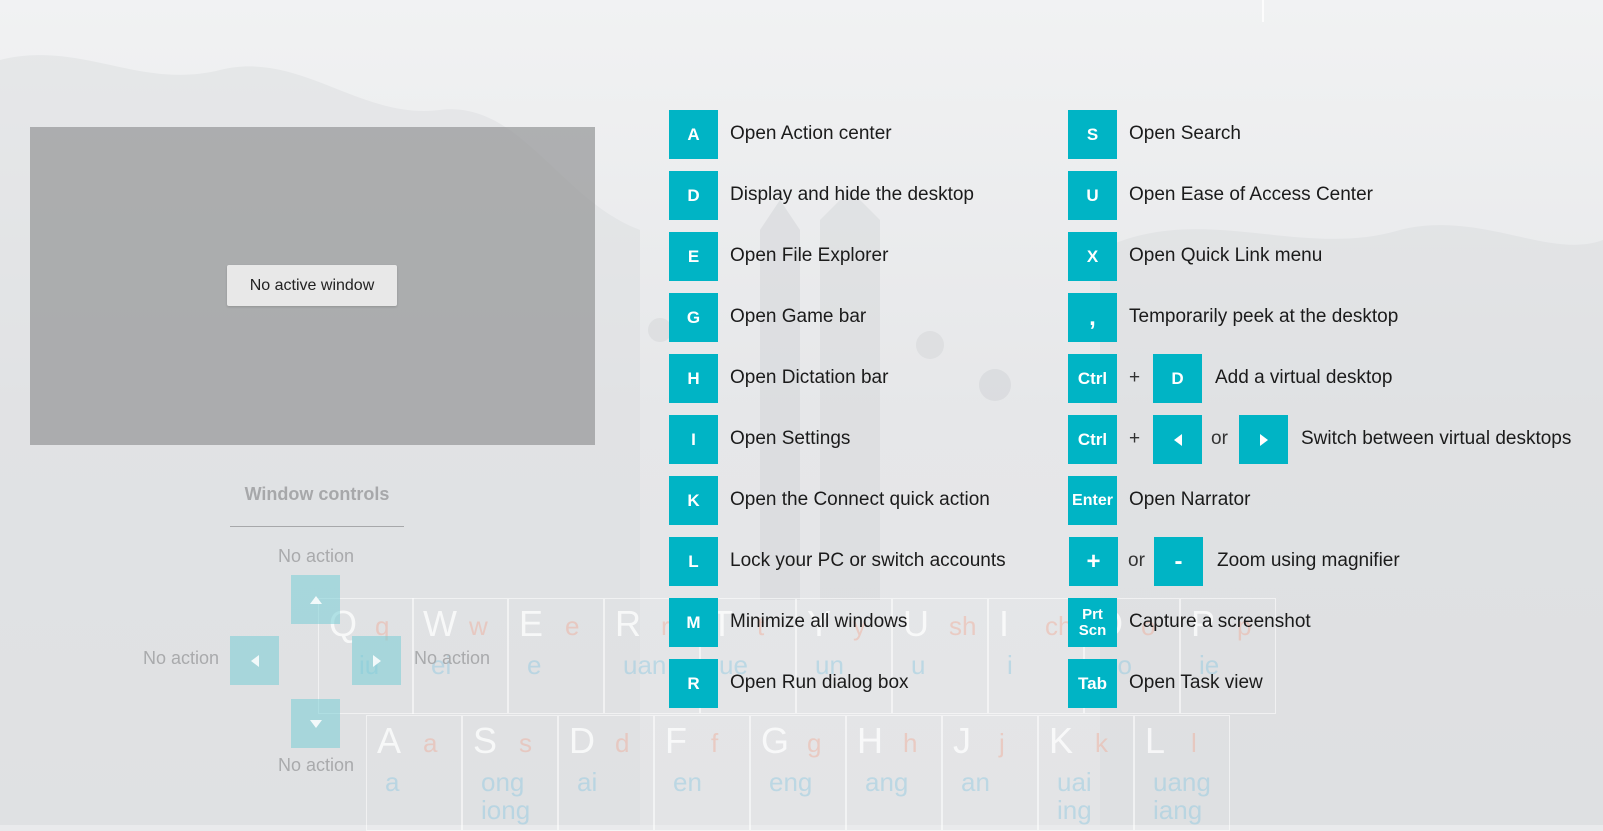 The image size is (1603, 831). What do you see at coordinates (790, 438) in the screenshot?
I see `shortcut-desc: Open Settings` at bounding box center [790, 438].